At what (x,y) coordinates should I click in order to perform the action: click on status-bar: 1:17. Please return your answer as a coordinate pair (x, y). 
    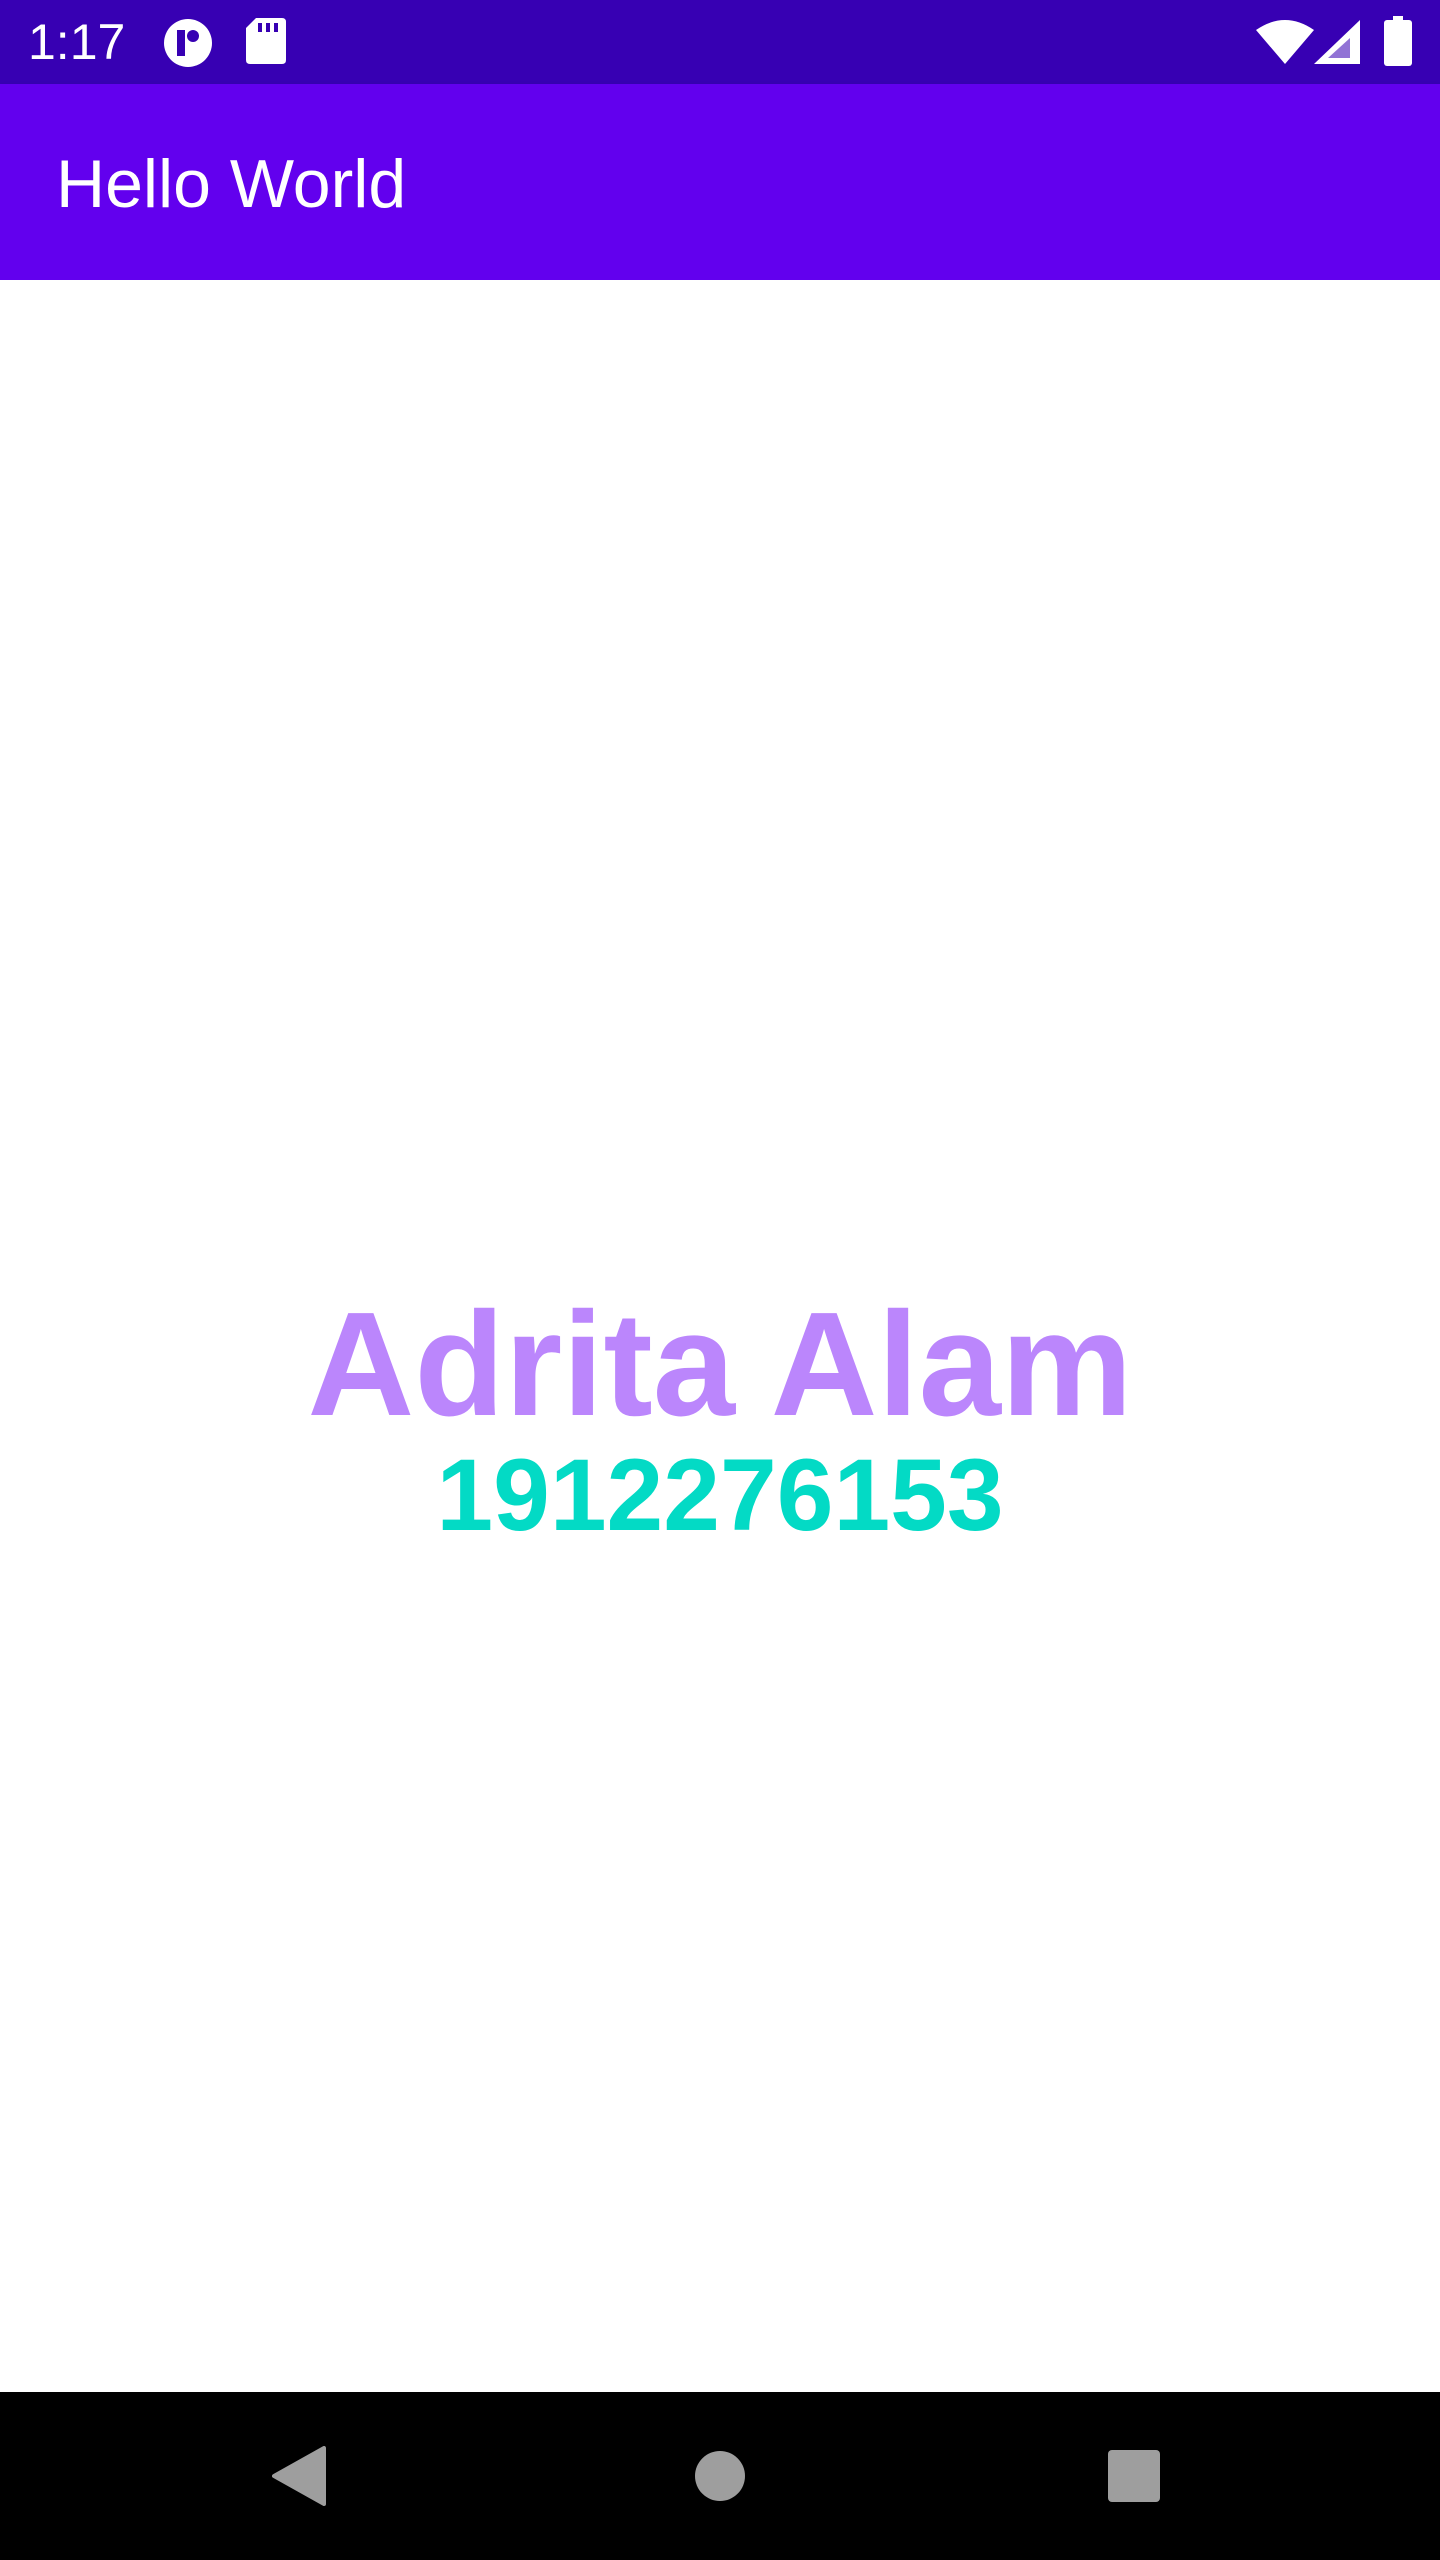
    Looking at the image, I should click on (720, 42).